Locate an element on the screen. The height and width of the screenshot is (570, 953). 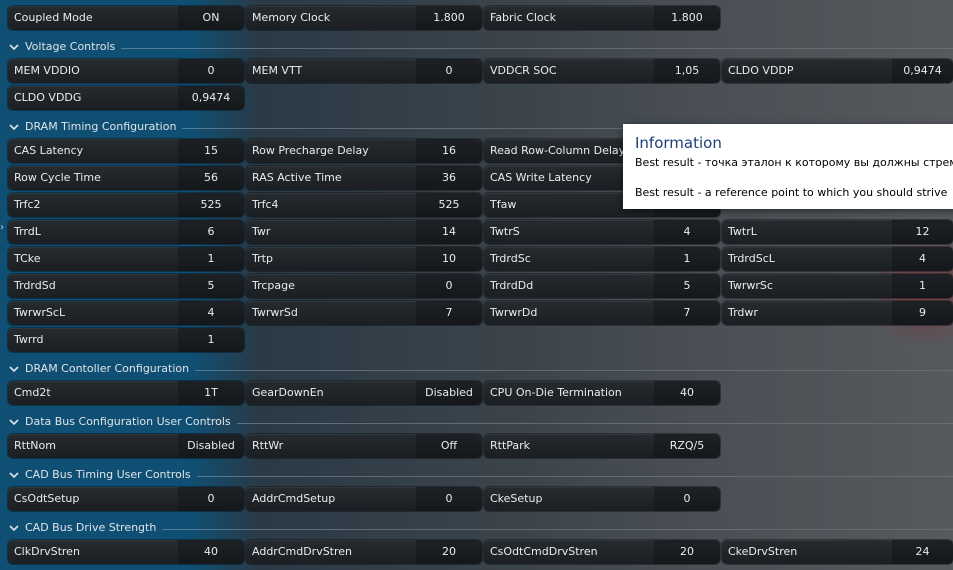
field-trfc4: Trfc4 525 is located at coordinates (364, 205).